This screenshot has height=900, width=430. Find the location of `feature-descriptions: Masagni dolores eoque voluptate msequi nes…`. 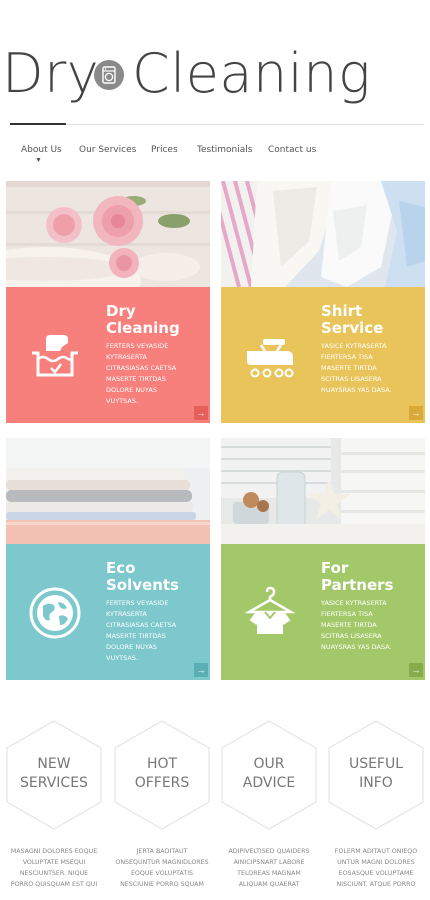

feature-descriptions: Masagni dolores eoque voluptate msequi nes… is located at coordinates (215, 873).